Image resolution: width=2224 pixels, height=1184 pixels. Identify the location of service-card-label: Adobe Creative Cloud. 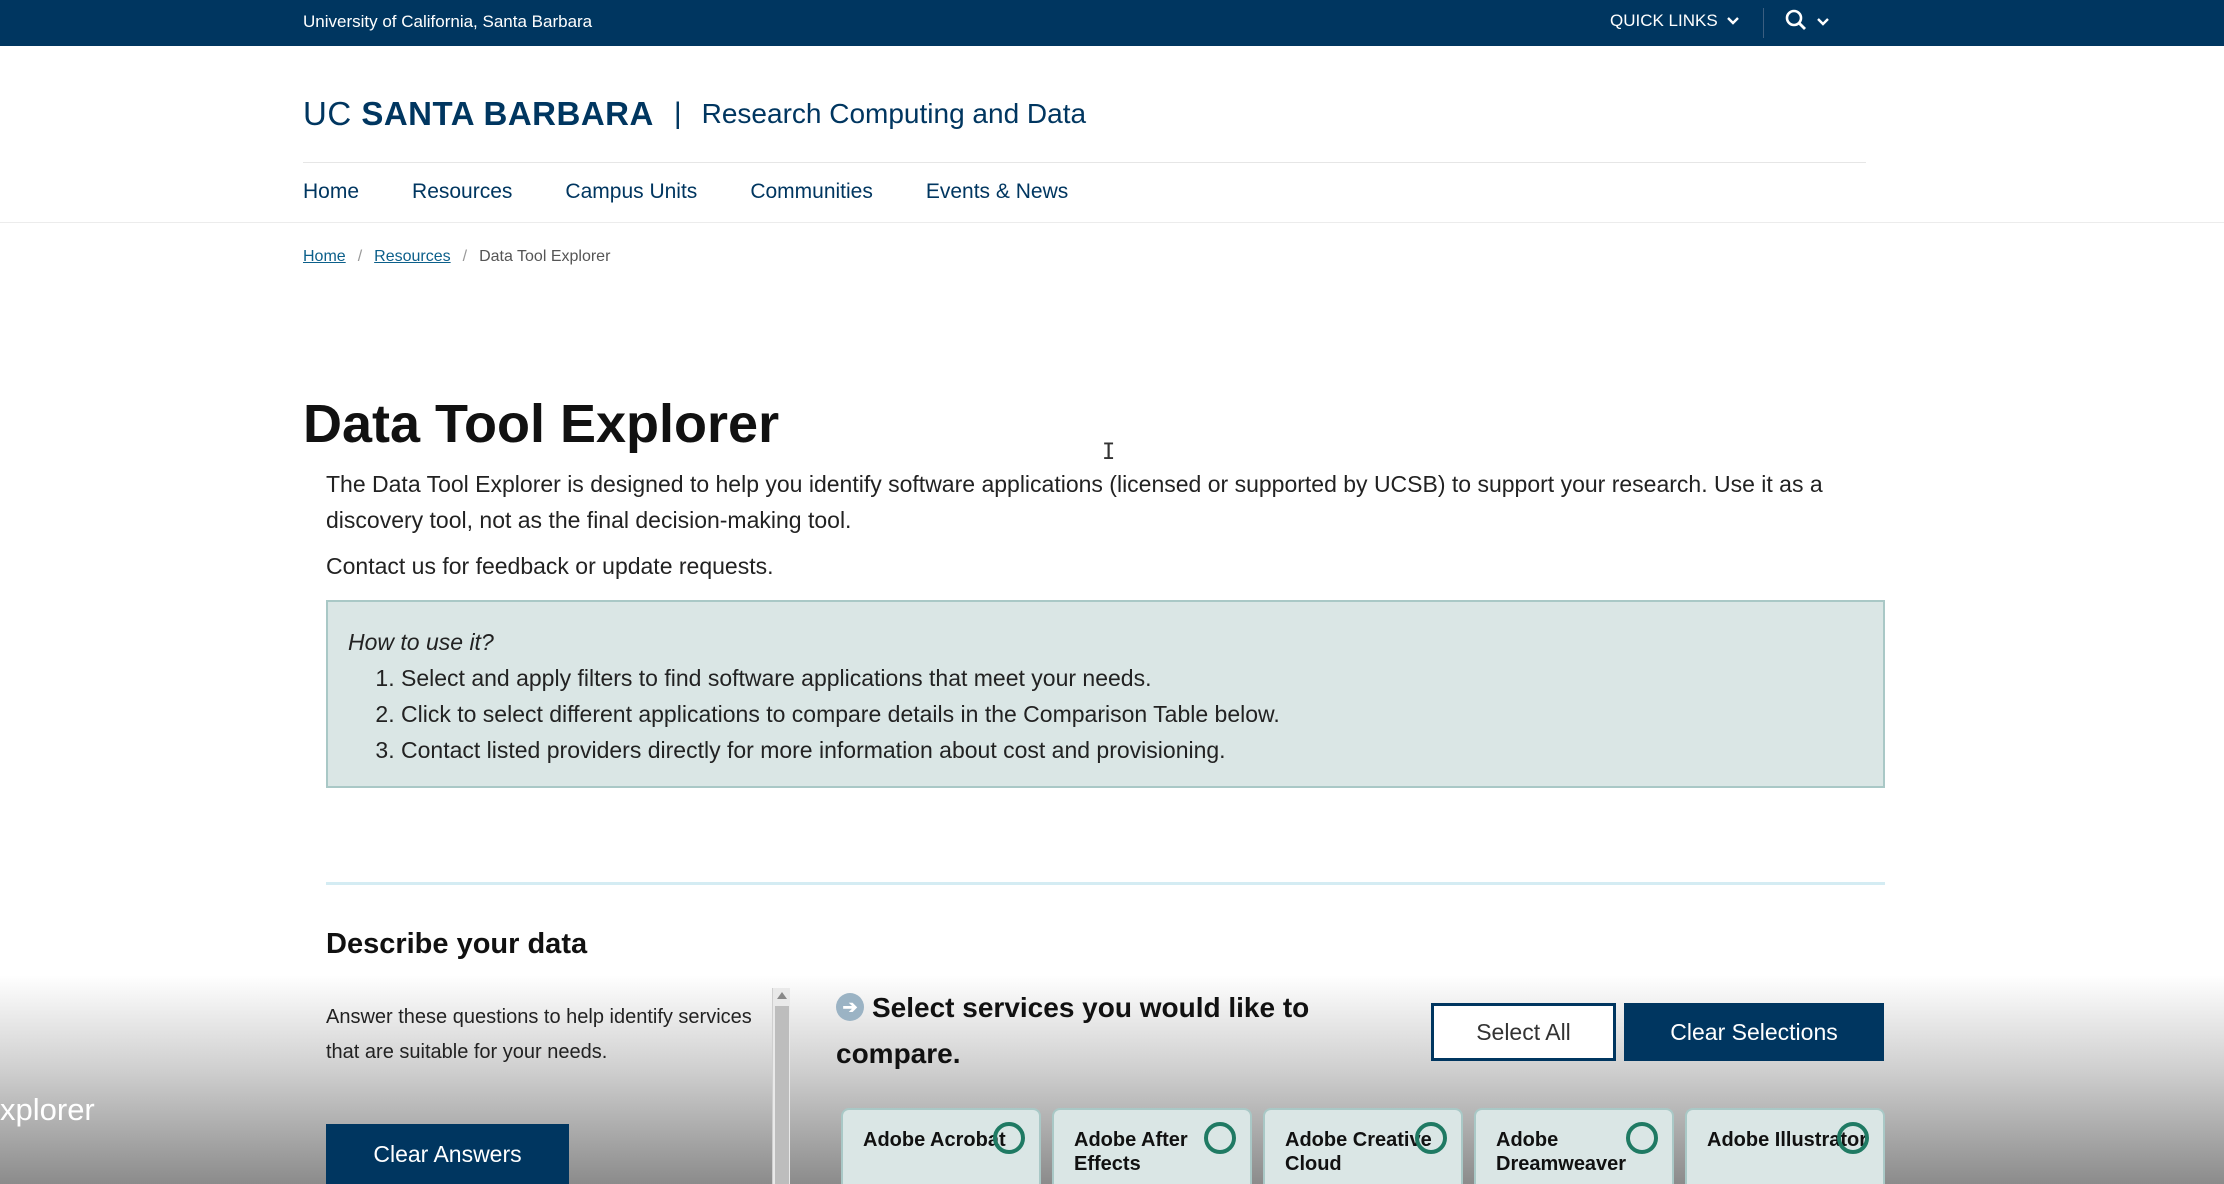
(1358, 1152).